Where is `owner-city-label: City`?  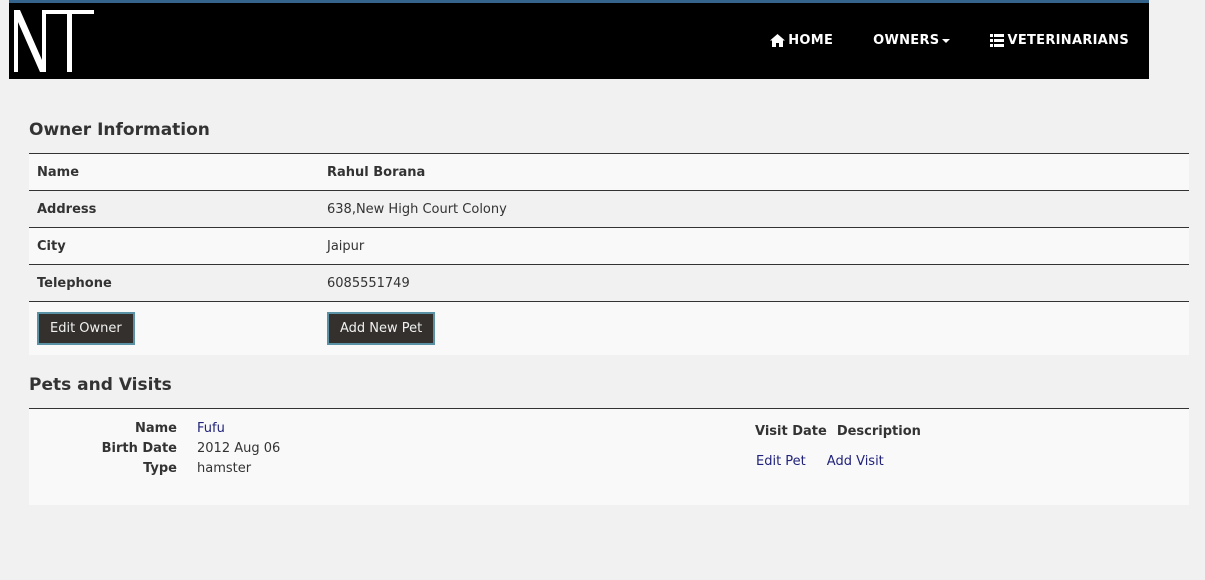
owner-city-label: City is located at coordinates (174, 246).